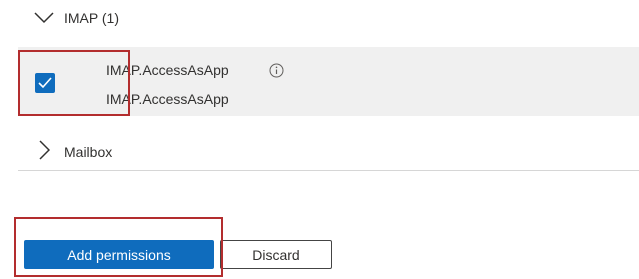  Describe the element at coordinates (44, 150) in the screenshot. I see `chevron-right-icon` at that location.